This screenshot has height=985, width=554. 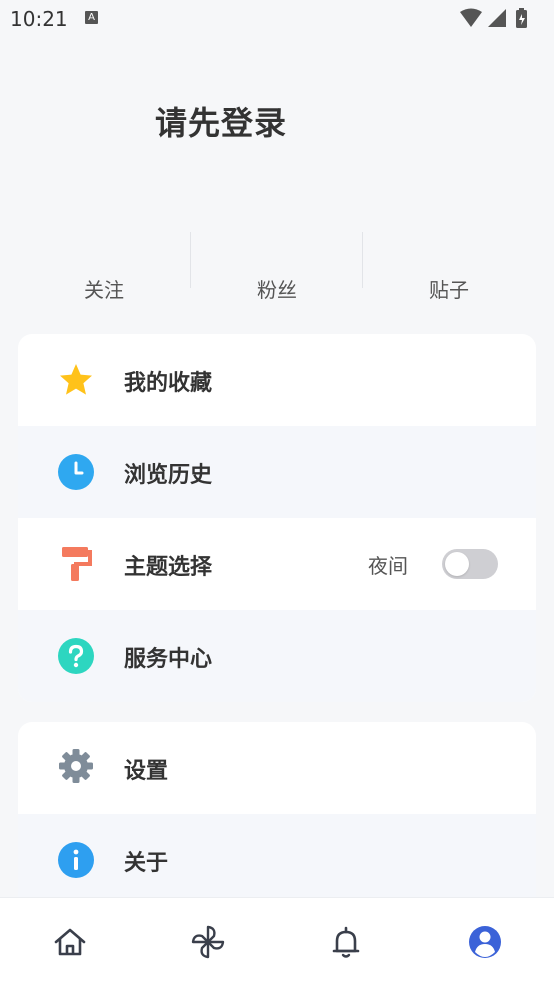 What do you see at coordinates (76, 860) in the screenshot?
I see `info-icon` at bounding box center [76, 860].